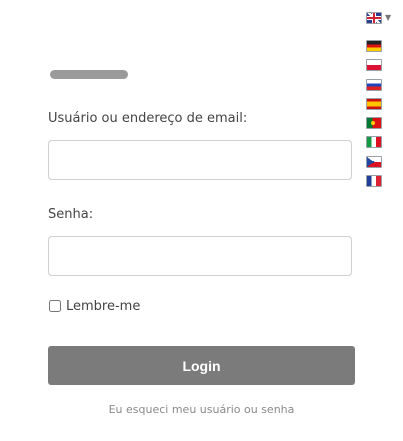 Image resolution: width=403 pixels, height=441 pixels. I want to click on language-option-it, so click(374, 142).